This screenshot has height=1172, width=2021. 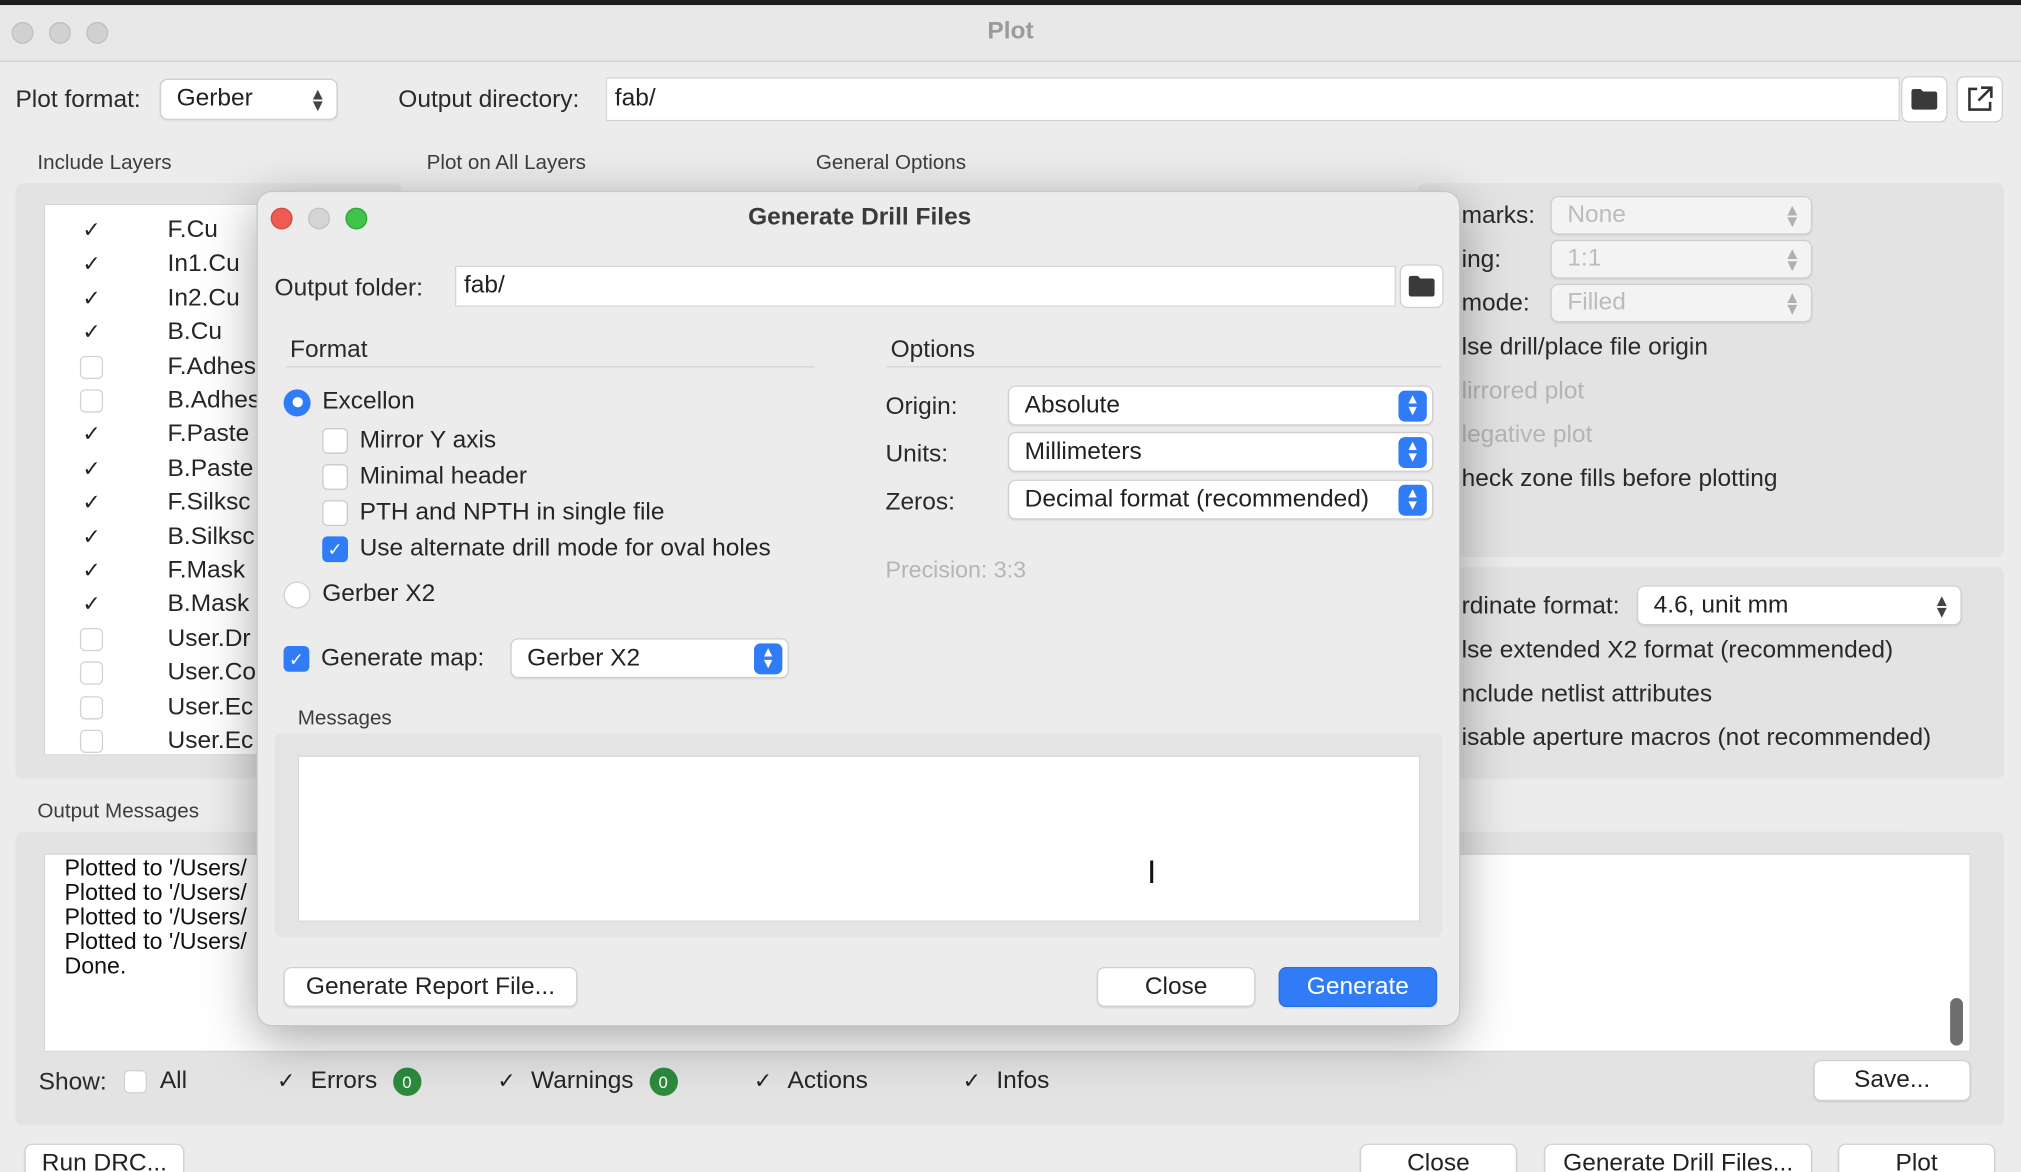 I want to click on scaling-select: 1:1 ▲ ▼, so click(x=1681, y=259).